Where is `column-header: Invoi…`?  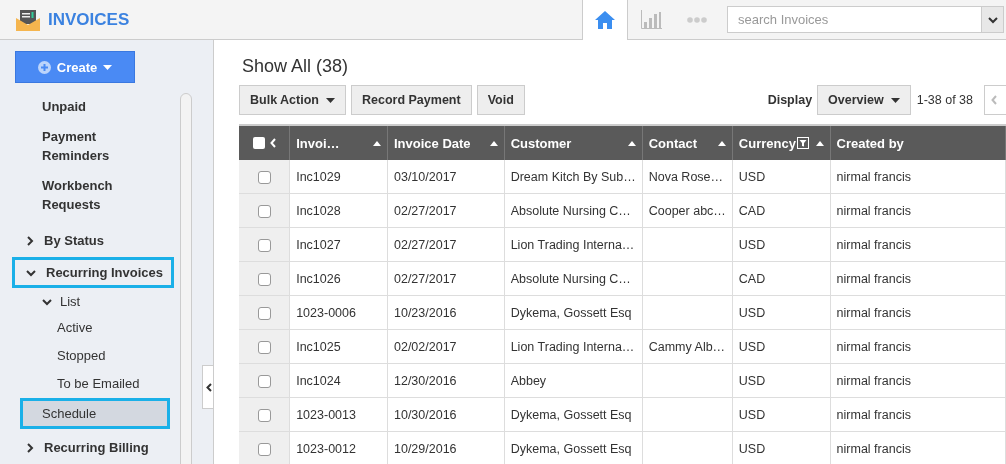
column-header: Invoi… is located at coordinates (338, 142).